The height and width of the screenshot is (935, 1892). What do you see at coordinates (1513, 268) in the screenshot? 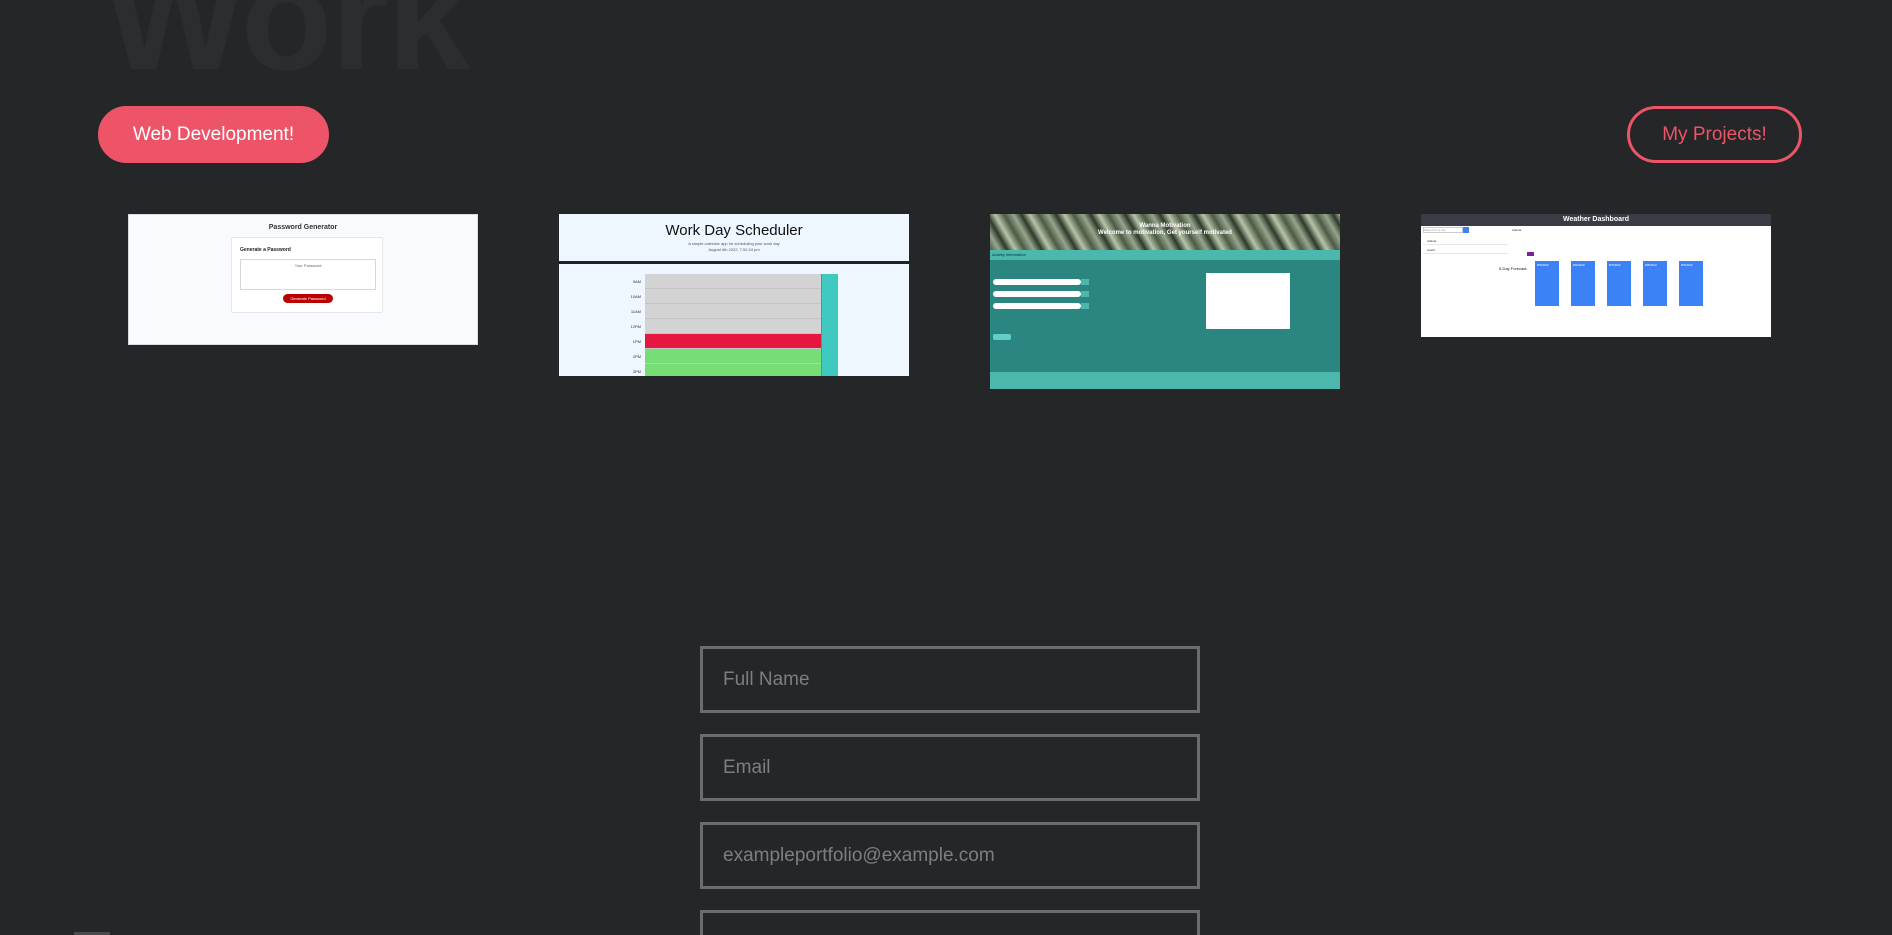
I see `thumbnail-forecast-title: 5-Day Forecast:` at bounding box center [1513, 268].